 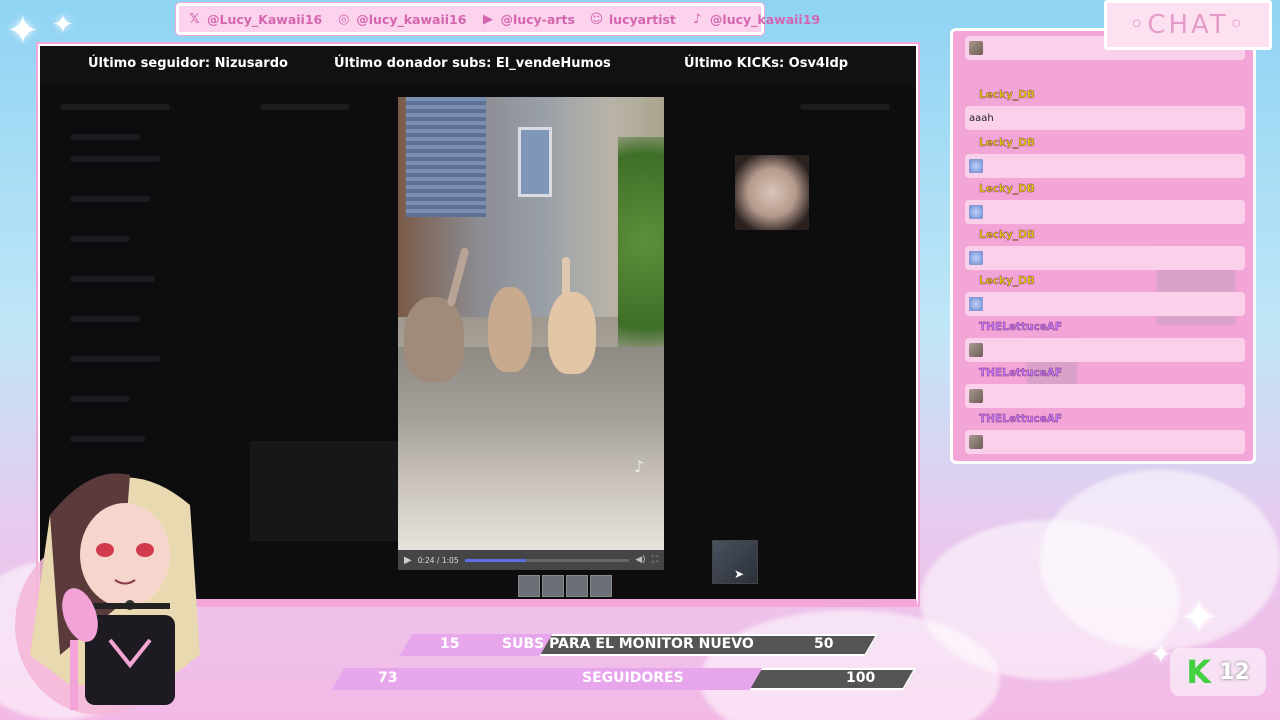 I want to click on followers-goal-bar: 73 SEGUIDORES 100, so click(x=624, y=679).